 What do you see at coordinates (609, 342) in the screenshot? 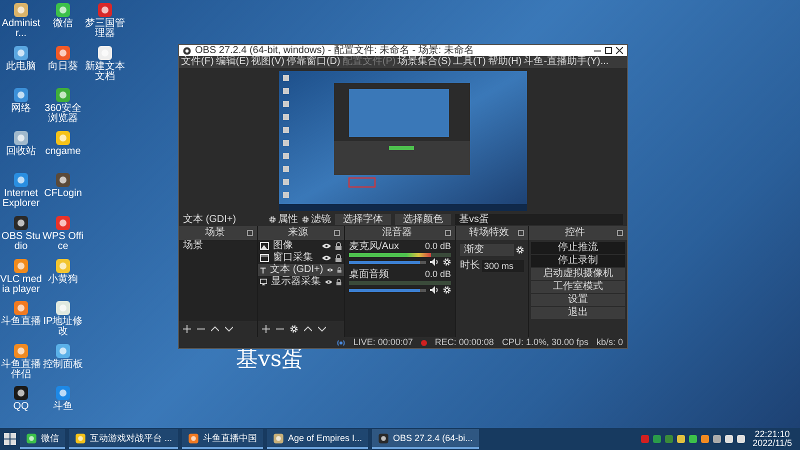
I see `bitrate-status: kb/s: 0` at bounding box center [609, 342].